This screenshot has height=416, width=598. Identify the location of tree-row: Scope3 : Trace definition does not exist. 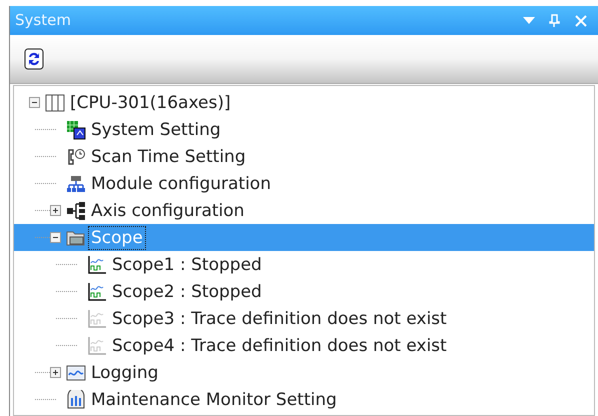
(304, 318).